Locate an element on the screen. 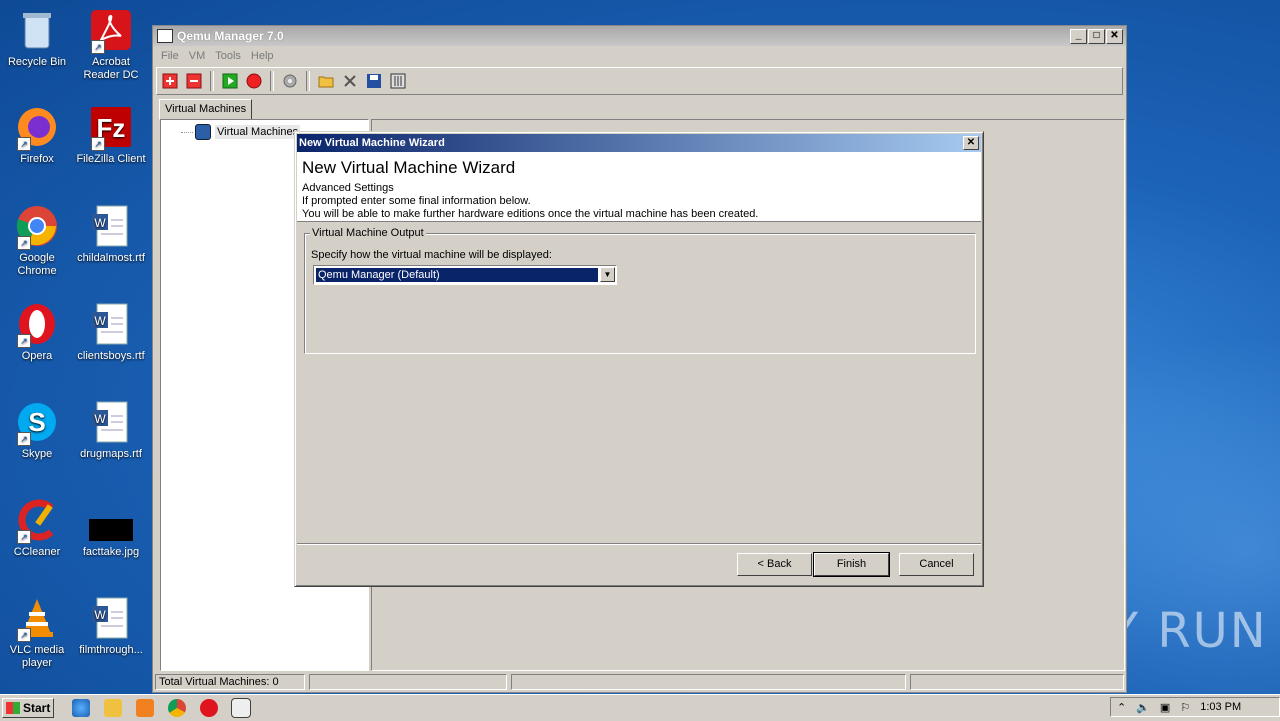 This screenshot has height=721, width=1280. desktop-icon-childalmost: W childalmost.rtf is located at coordinates (111, 234).